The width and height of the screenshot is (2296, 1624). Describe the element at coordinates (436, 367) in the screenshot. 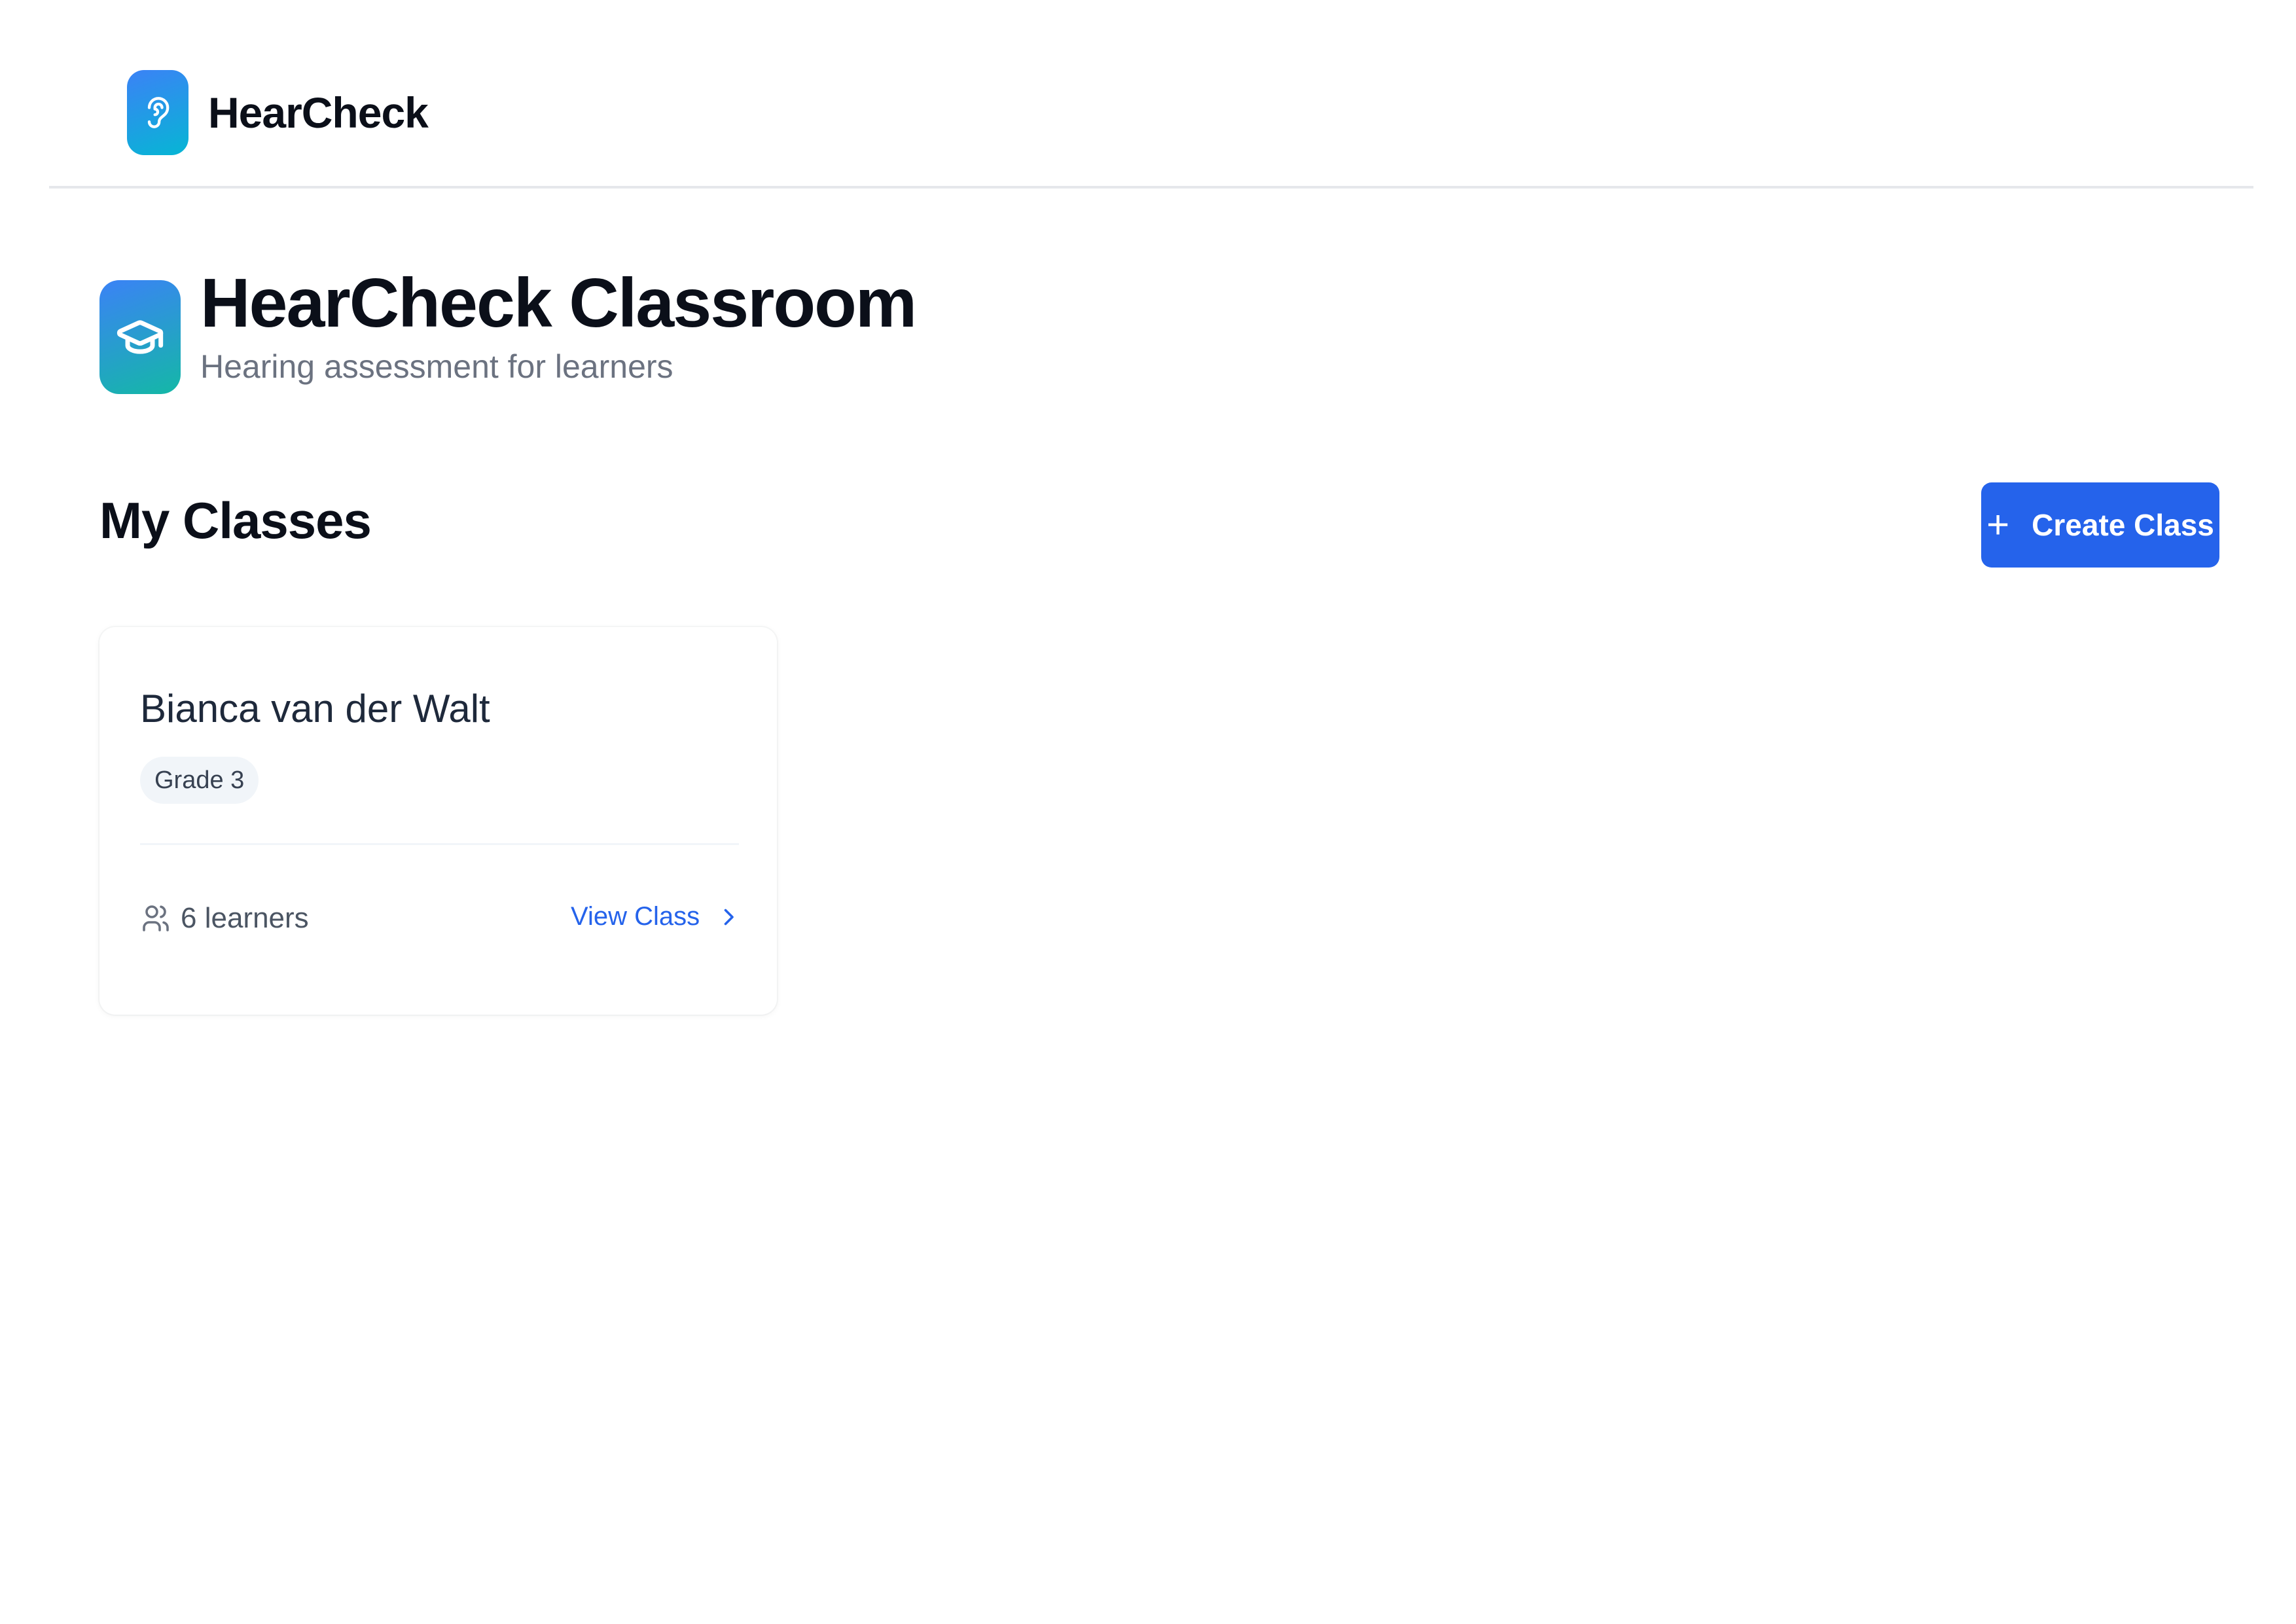

I see `page-subtitle: Hearing assessment for learners` at that location.